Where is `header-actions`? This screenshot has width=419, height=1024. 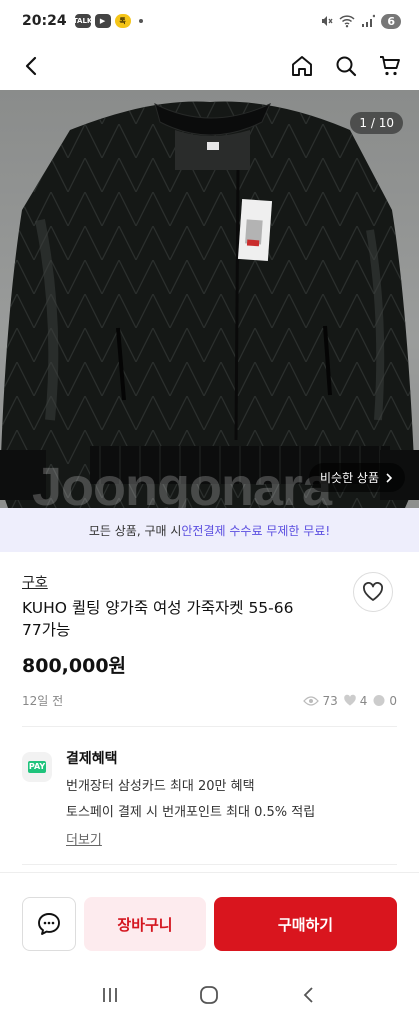 header-actions is located at coordinates (346, 66).